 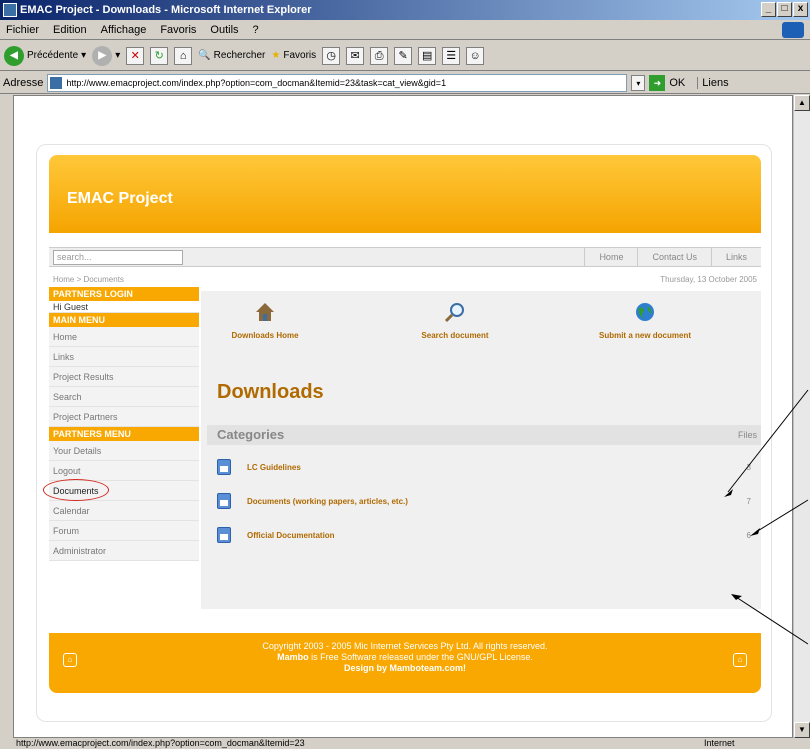 I want to click on print-icon: ⎙, so click(x=379, y=55).